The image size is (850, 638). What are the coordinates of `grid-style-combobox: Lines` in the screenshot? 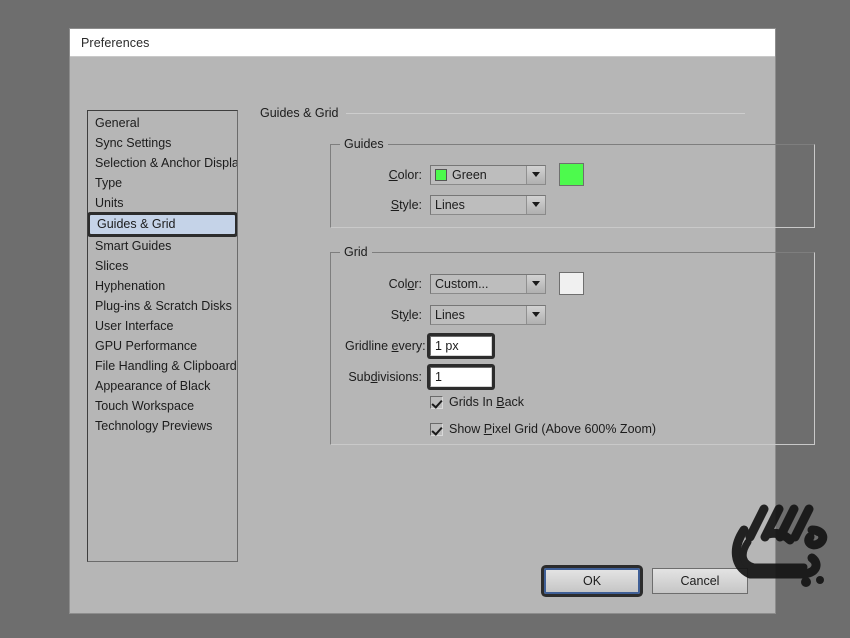 It's located at (488, 314).